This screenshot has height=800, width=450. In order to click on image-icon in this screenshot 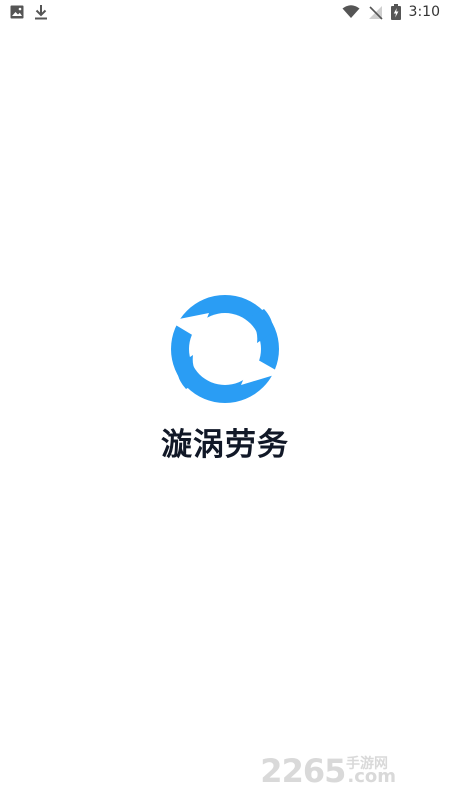, I will do `click(17, 12)`.